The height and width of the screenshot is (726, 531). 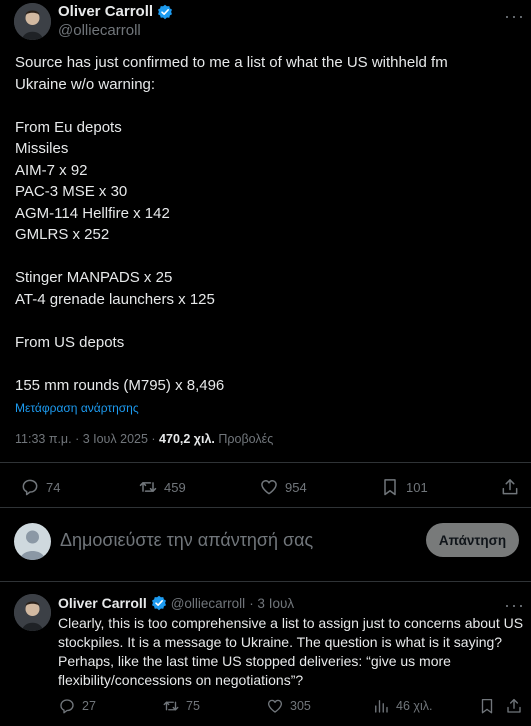 What do you see at coordinates (71, 191) in the screenshot?
I see `tweet-line: PAC-3 MSE x 30` at bounding box center [71, 191].